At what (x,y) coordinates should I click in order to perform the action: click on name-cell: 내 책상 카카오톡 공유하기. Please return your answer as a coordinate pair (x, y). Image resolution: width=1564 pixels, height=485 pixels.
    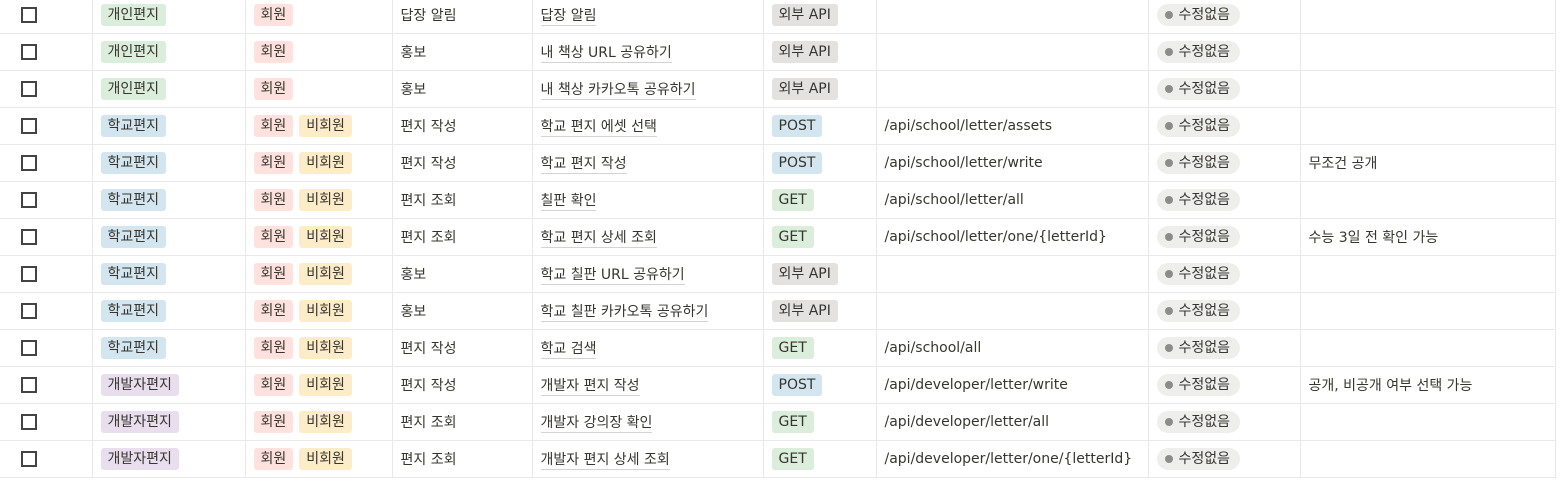
    Looking at the image, I should click on (648, 89).